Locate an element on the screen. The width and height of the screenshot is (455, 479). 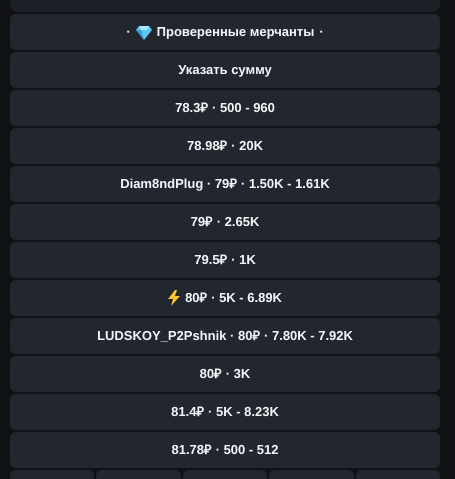
keyboard-button: 81.78₽ · 500 - 512 is located at coordinates (225, 450).